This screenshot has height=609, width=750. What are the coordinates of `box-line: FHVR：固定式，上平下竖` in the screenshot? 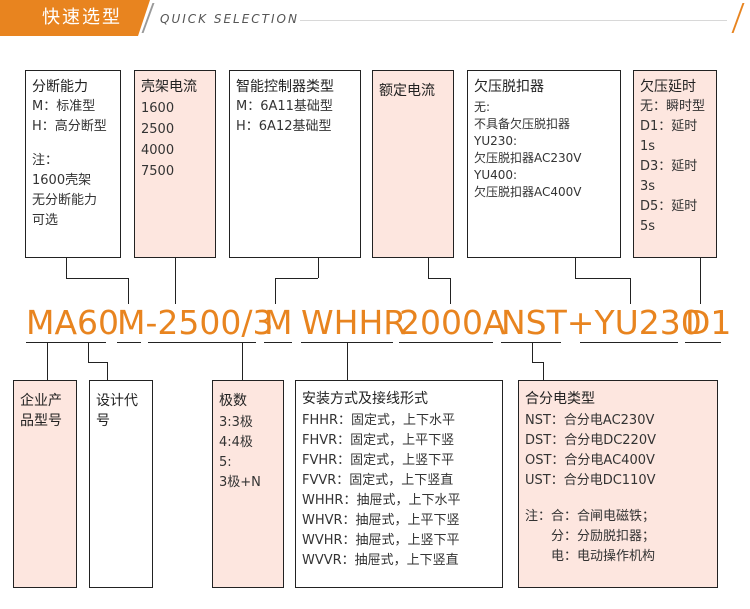 It's located at (378, 440).